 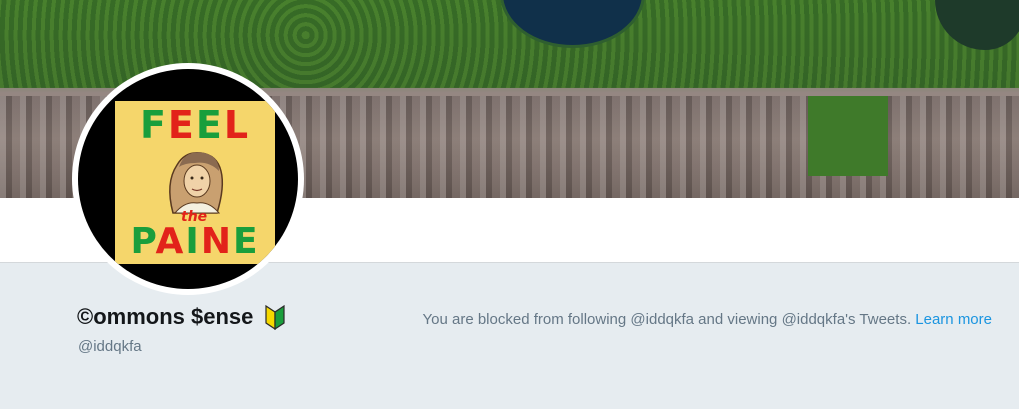 What do you see at coordinates (848, 136) in the screenshot?
I see `banner-park` at bounding box center [848, 136].